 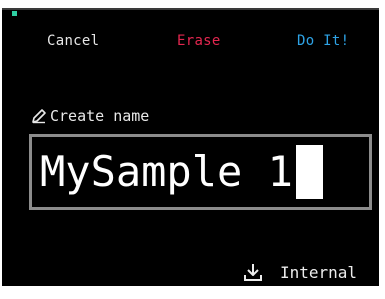 What do you see at coordinates (14, 13) in the screenshot?
I see `status-indicator` at bounding box center [14, 13].